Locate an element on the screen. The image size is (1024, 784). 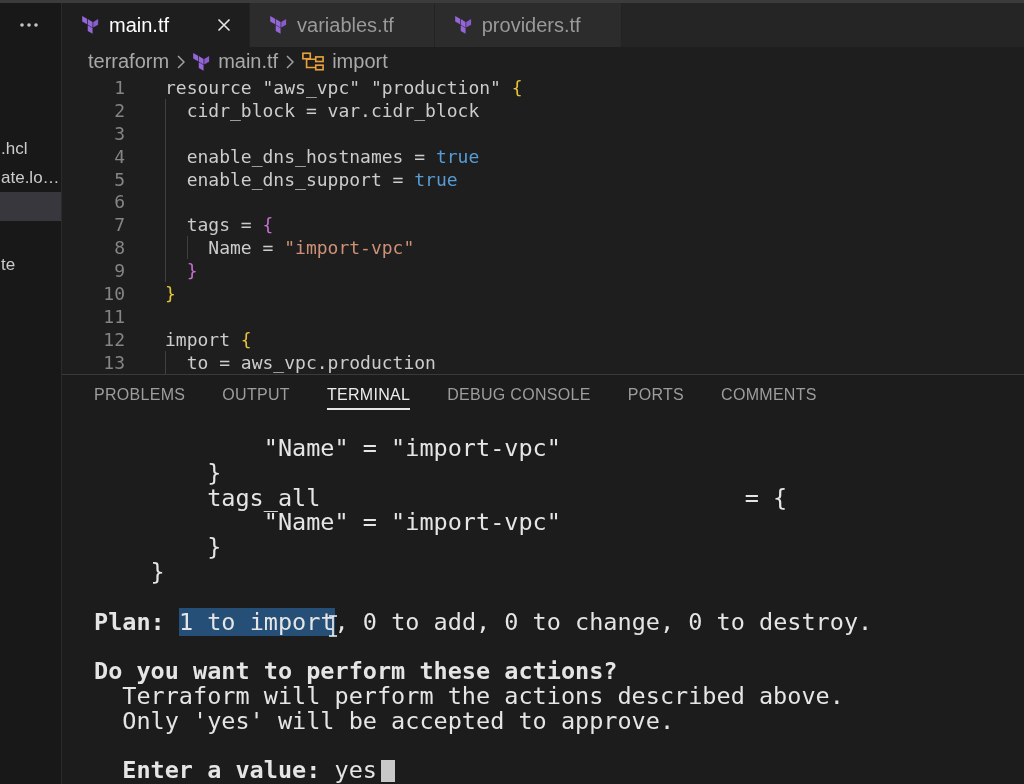
line-number: 12 is located at coordinates (114, 339).